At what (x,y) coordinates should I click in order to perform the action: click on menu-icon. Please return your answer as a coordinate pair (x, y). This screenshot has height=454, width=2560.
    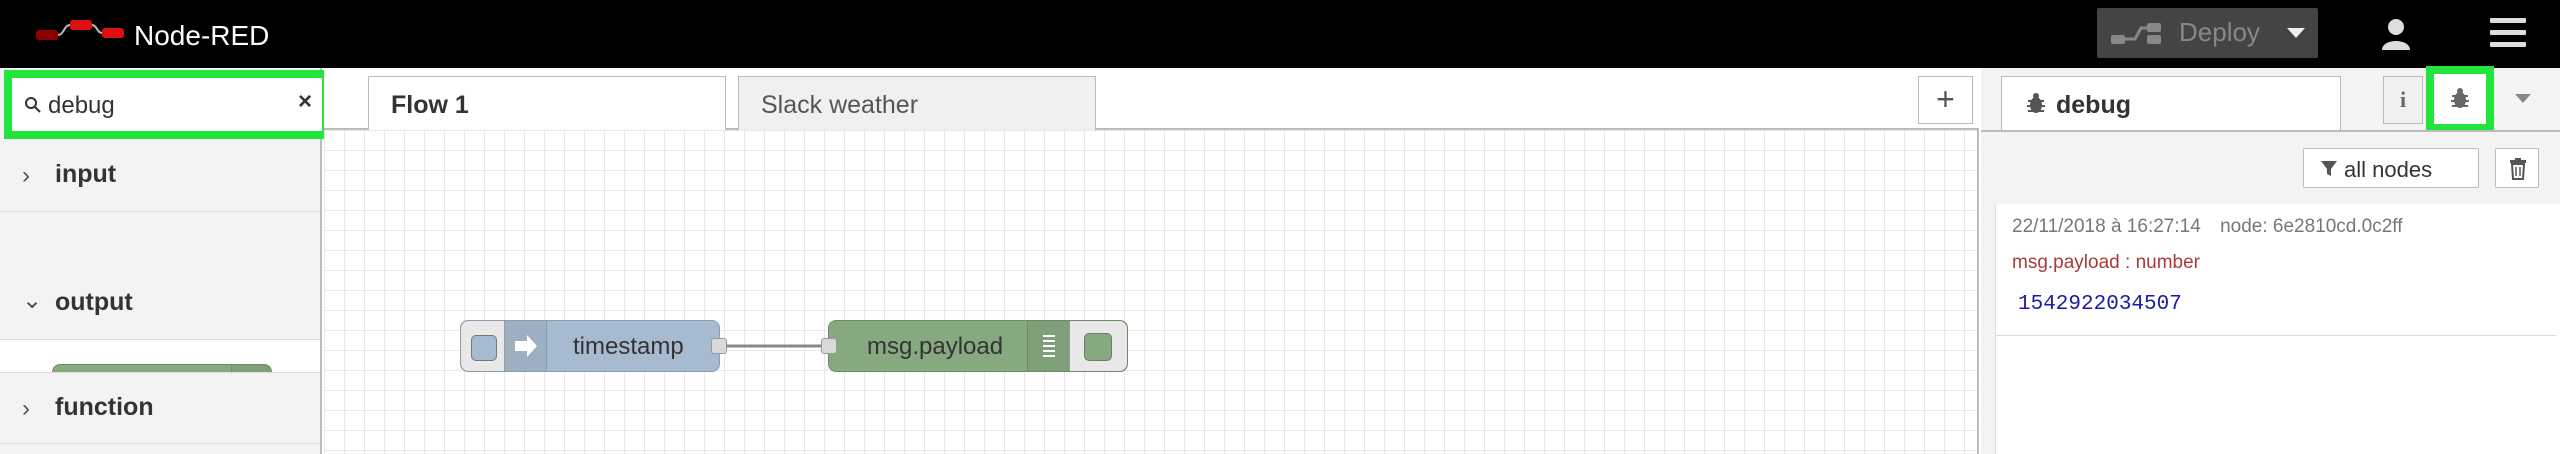
    Looking at the image, I should click on (2508, 34).